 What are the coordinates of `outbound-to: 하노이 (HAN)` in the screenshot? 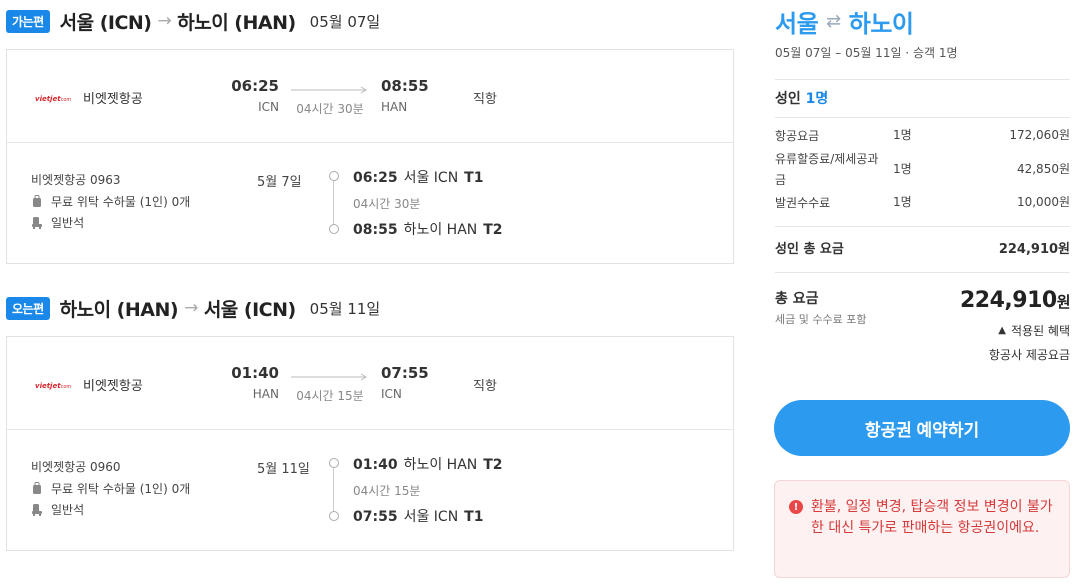 It's located at (236, 22).